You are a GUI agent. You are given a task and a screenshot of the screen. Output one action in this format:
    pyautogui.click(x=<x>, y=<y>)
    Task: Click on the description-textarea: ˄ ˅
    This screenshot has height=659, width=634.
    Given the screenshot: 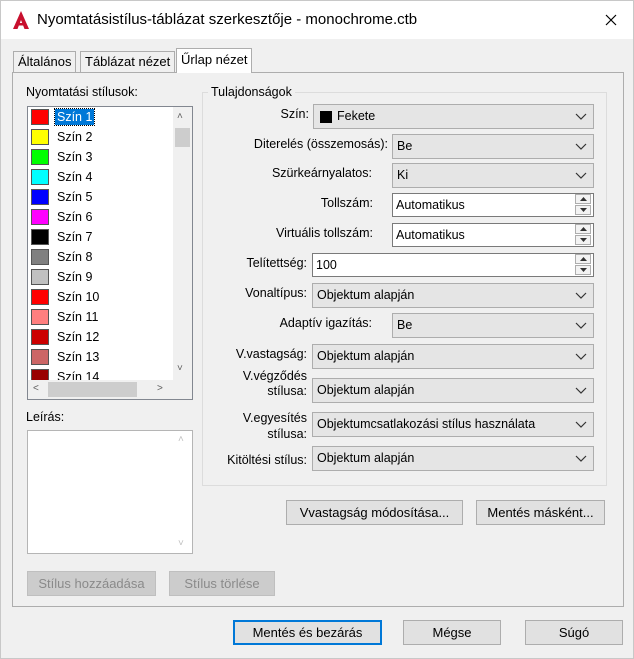 What is the action you would take?
    pyautogui.click(x=110, y=492)
    